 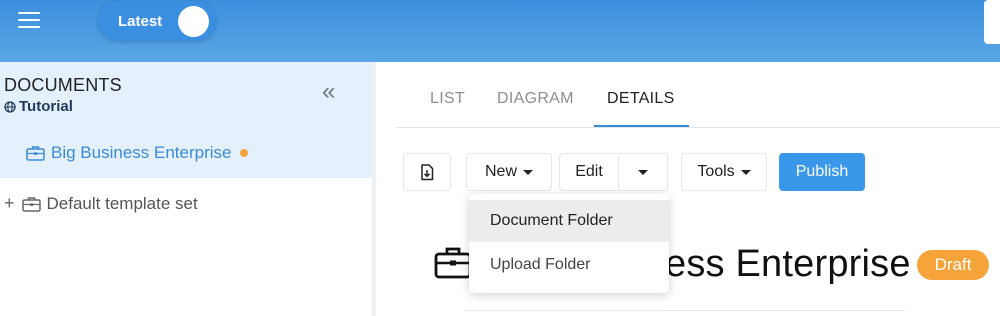 I want to click on import-icon, so click(x=427, y=171).